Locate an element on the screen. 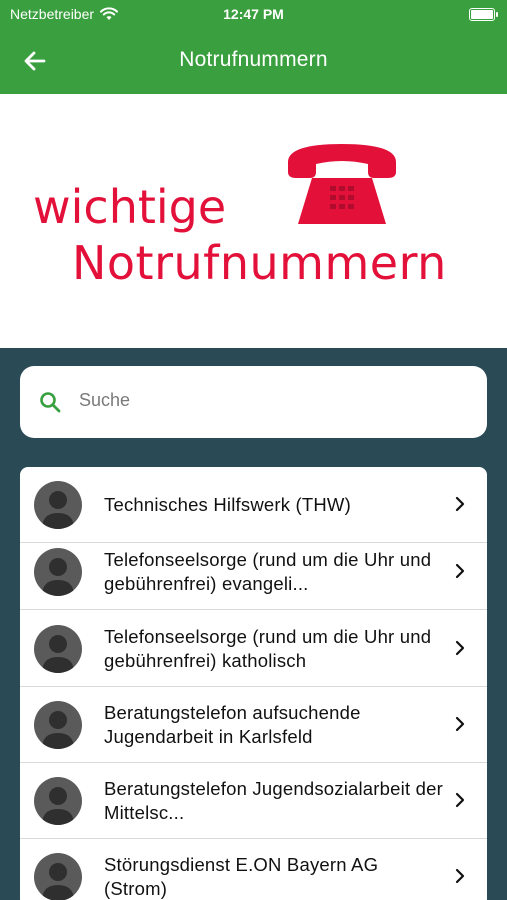 This screenshot has width=507, height=900. battery-icon is located at coordinates (483, 14).